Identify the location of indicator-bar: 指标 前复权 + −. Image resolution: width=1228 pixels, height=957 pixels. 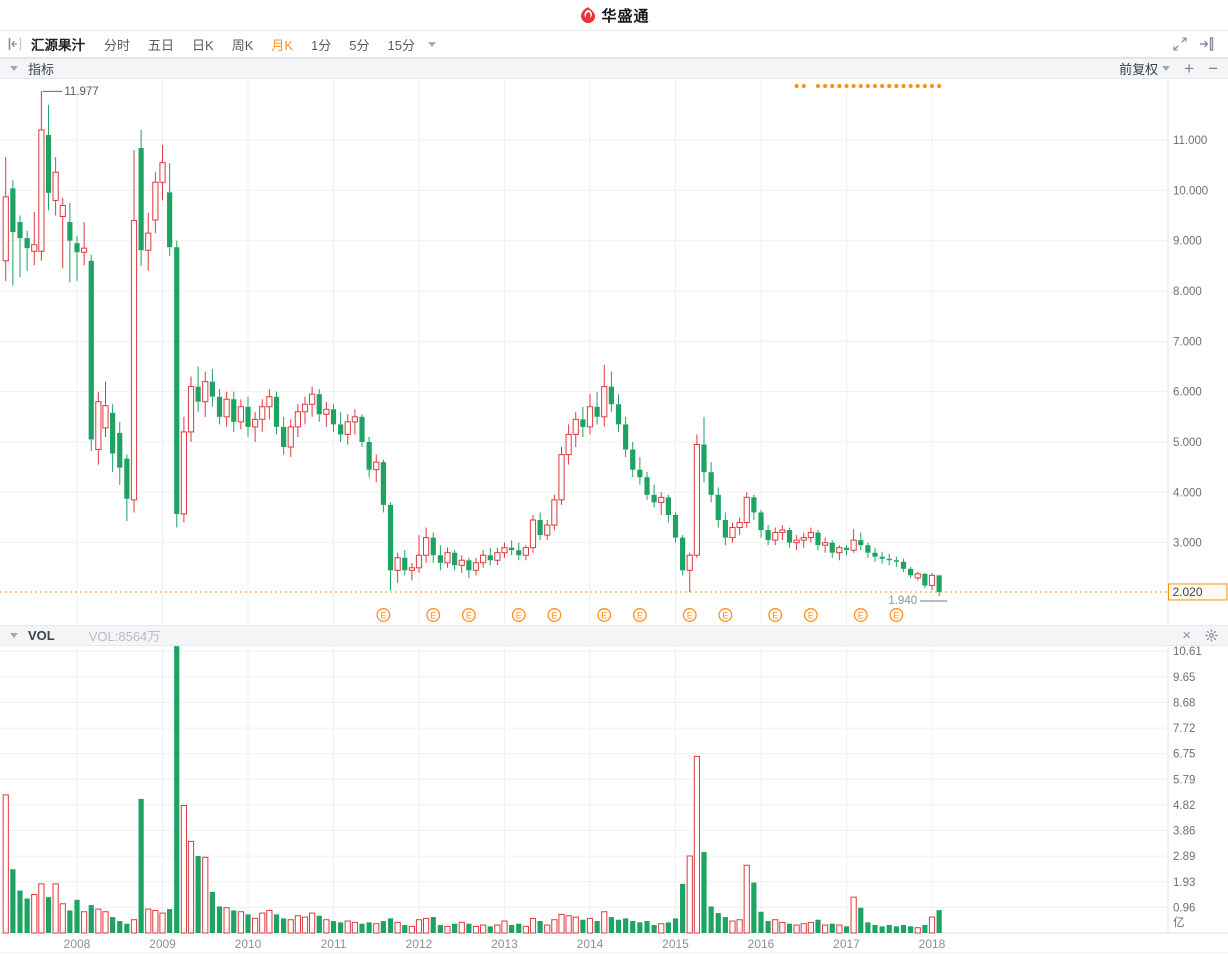
(614, 68).